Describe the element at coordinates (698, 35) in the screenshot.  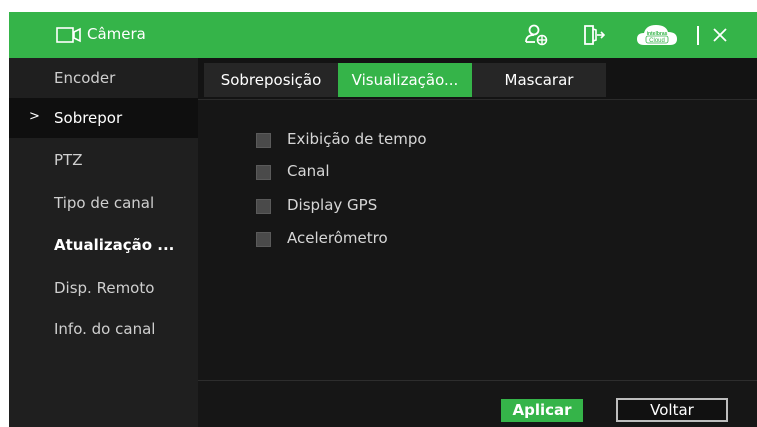
I see `title-separator` at that location.